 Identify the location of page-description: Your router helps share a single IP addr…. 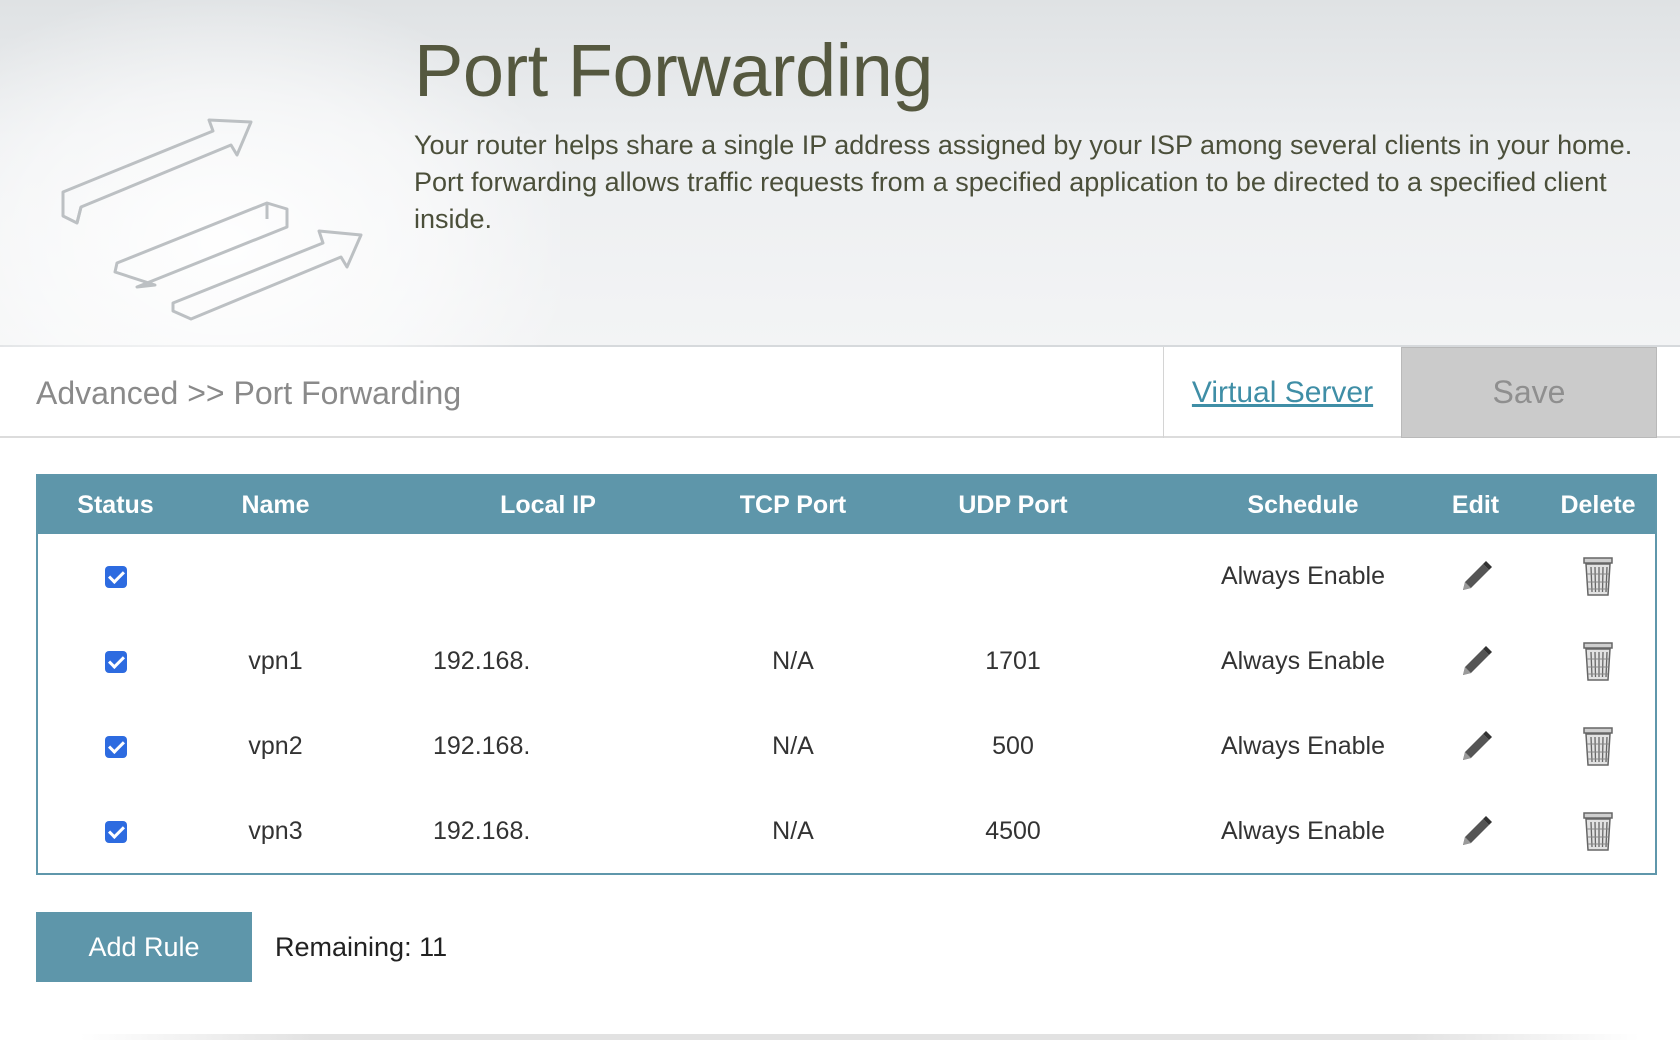
(1023, 182).